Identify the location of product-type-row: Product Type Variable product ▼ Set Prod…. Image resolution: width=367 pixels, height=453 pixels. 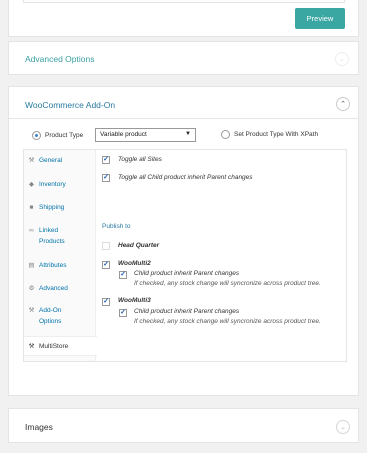
(185, 136).